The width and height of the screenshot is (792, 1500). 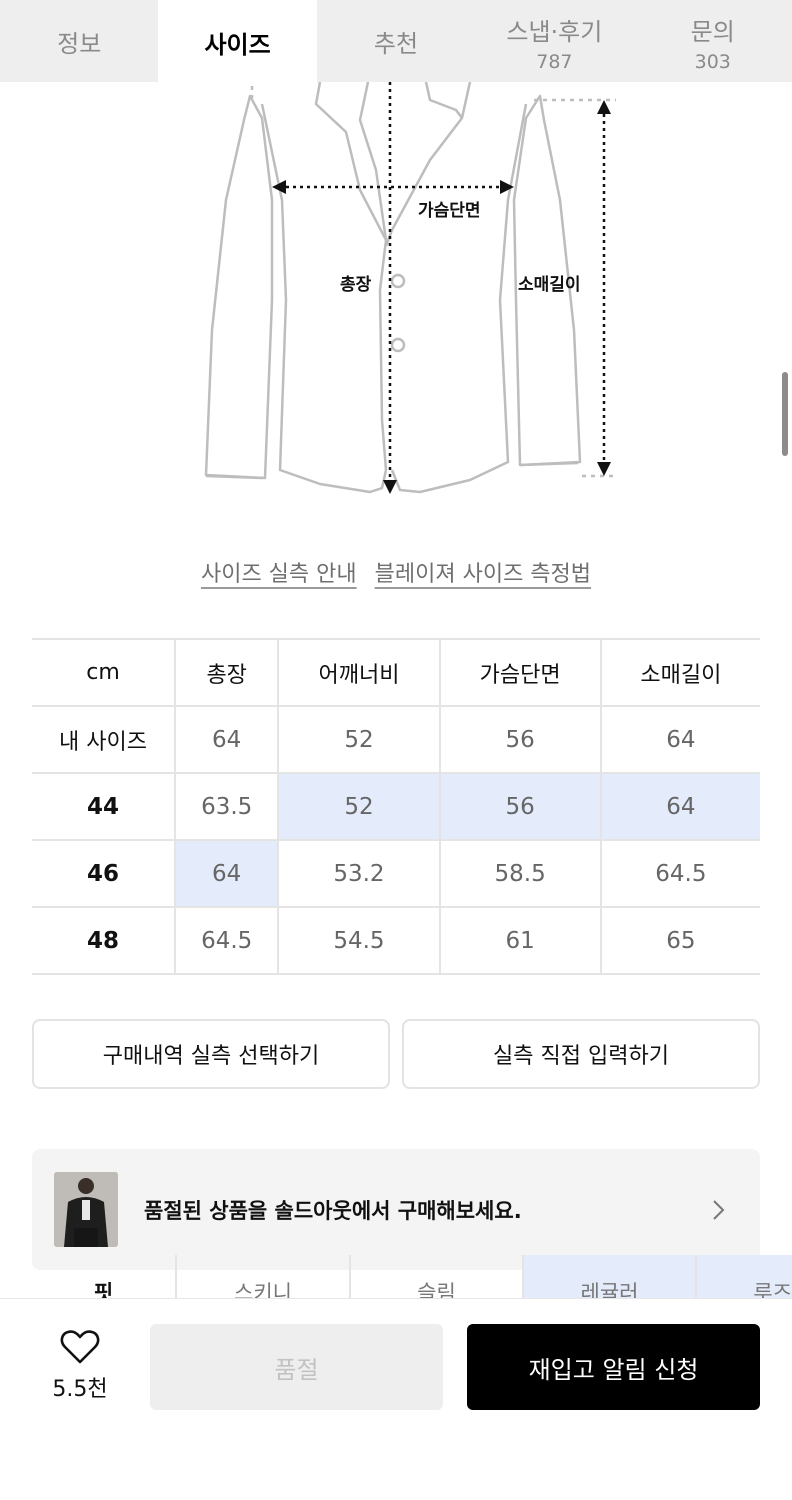 What do you see at coordinates (279, 572) in the screenshot?
I see `size-measurement-guide-link: 사이즈 실측 안내` at bounding box center [279, 572].